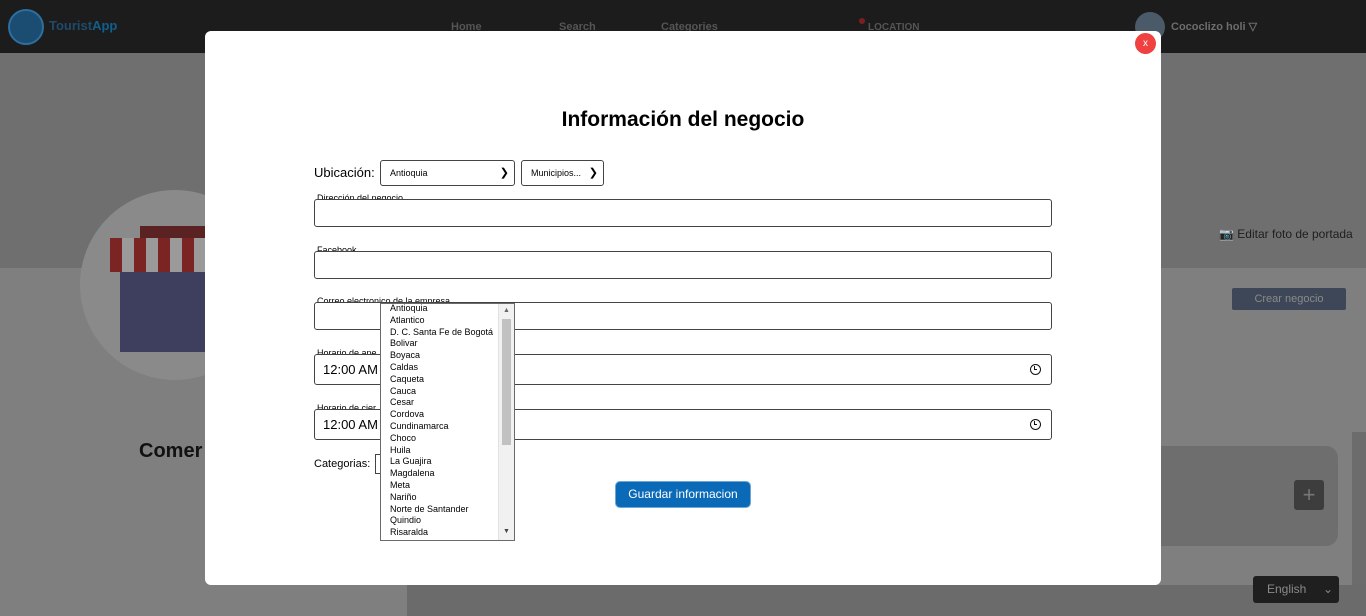 This screenshot has width=1366, height=616. What do you see at coordinates (83, 25) in the screenshot?
I see `logo-text: TouristApp` at bounding box center [83, 25].